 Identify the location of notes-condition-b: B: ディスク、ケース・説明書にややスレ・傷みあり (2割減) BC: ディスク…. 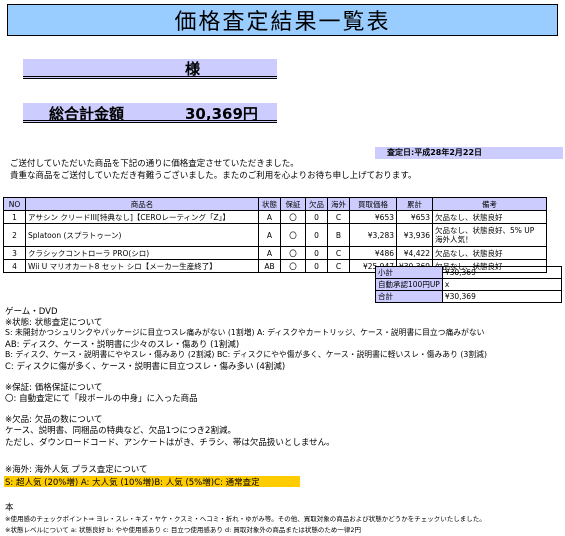
(246, 354).